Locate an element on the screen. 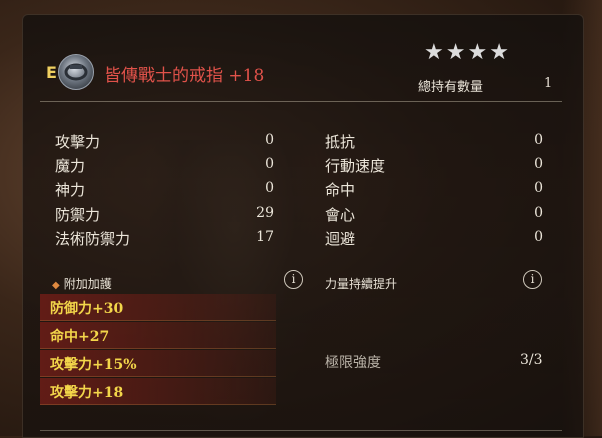 The width and height of the screenshot is (602, 438). stat-magic-label: 魔力 is located at coordinates (70, 166).